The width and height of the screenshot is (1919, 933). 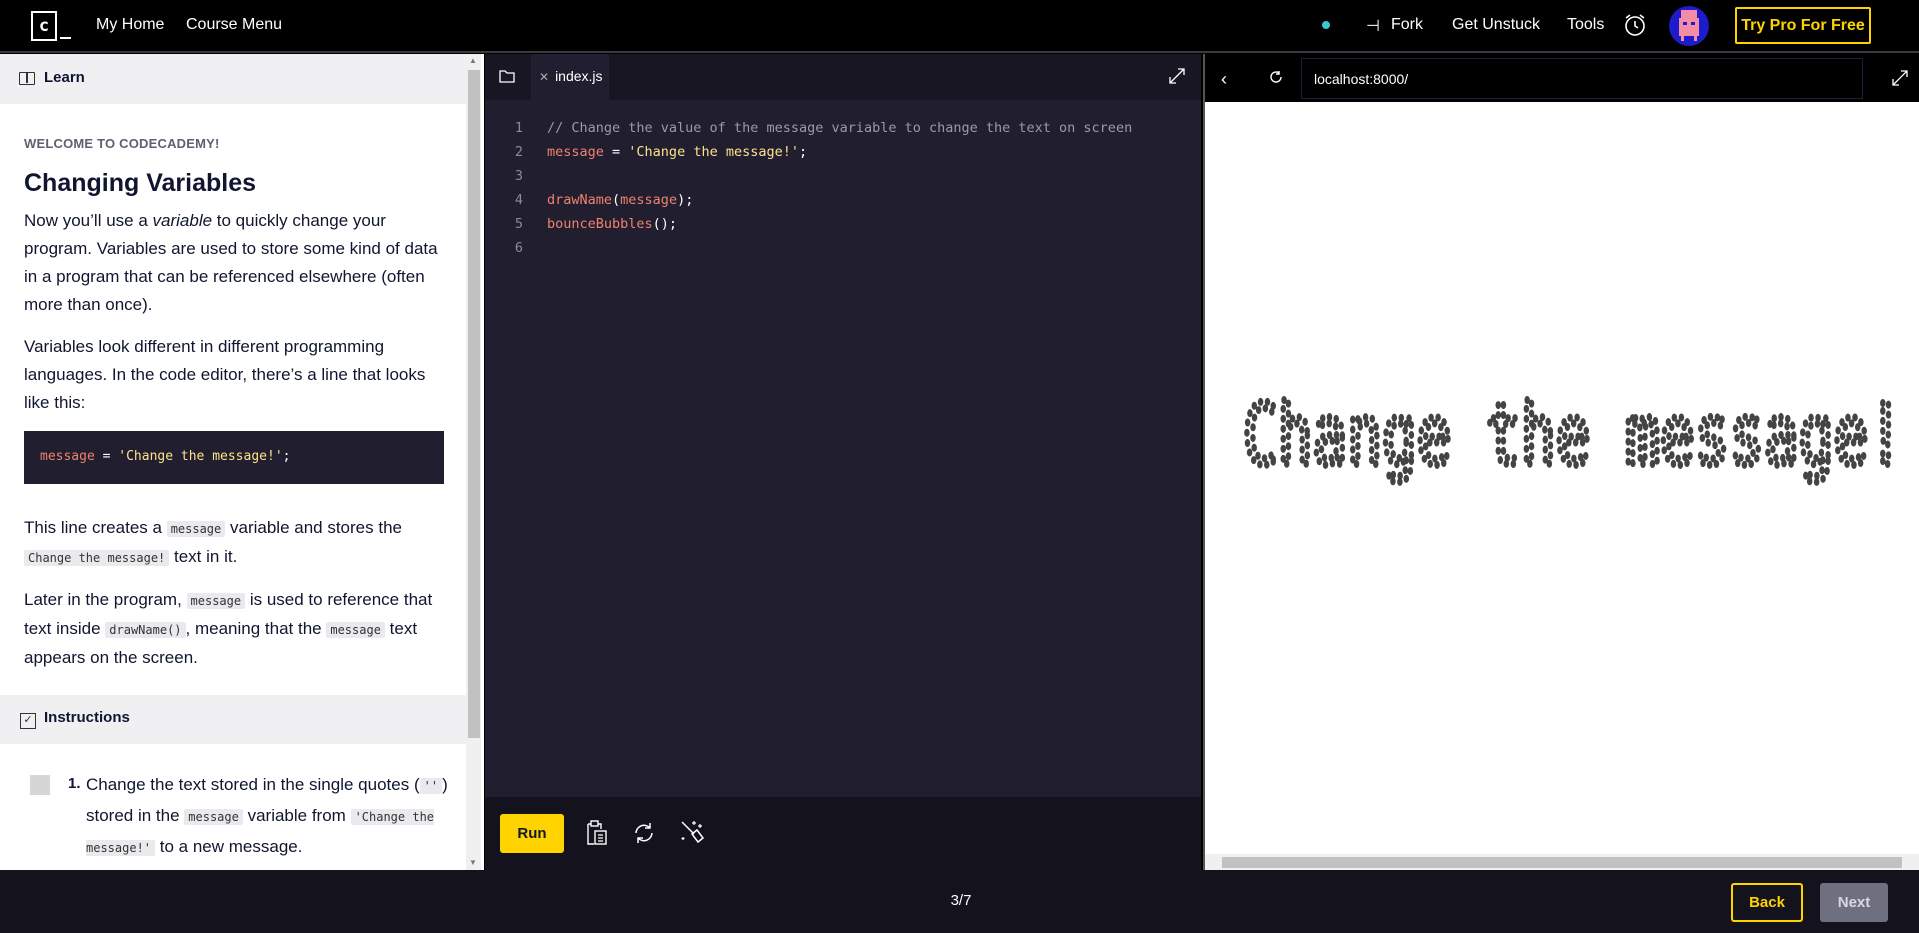 I want to click on vertical-scrollbar: ▲ ▼, so click(x=473, y=462).